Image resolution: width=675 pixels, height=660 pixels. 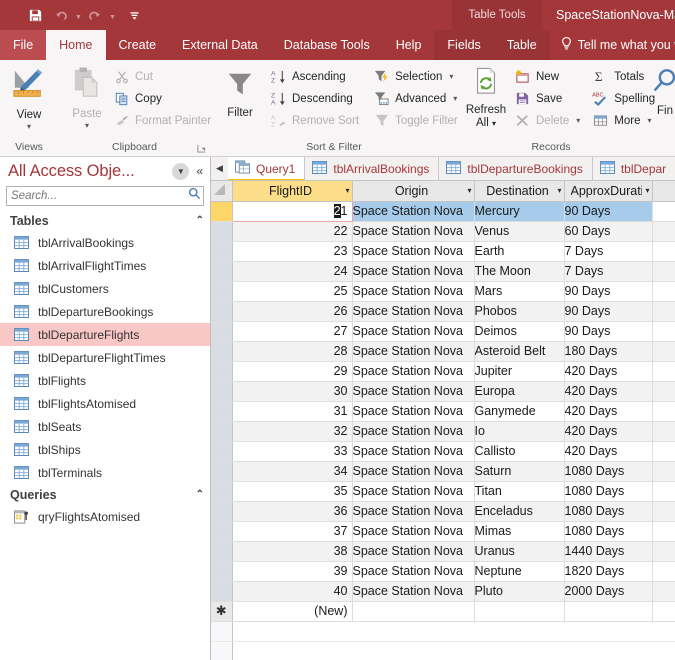 I want to click on nav-item-tblarrivalbookings: tblArrivalBookings, so click(x=105, y=242).